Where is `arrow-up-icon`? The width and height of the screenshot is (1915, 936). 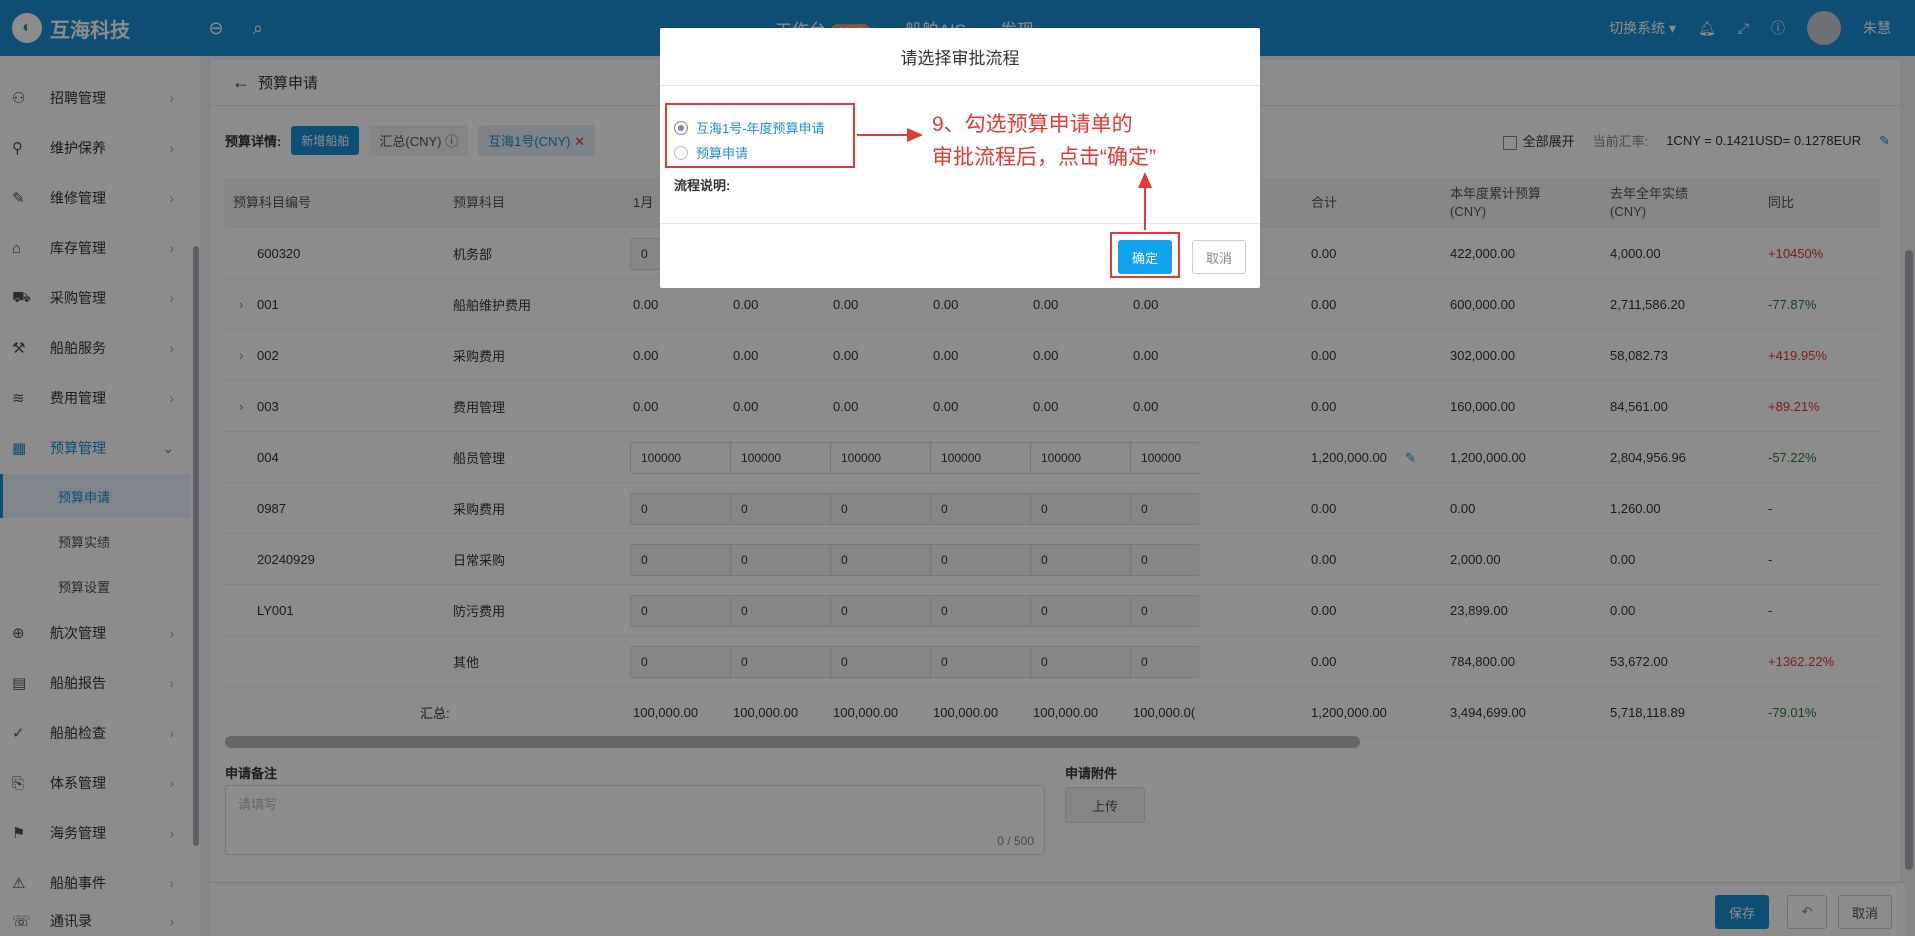 arrow-up-icon is located at coordinates (1145, 201).